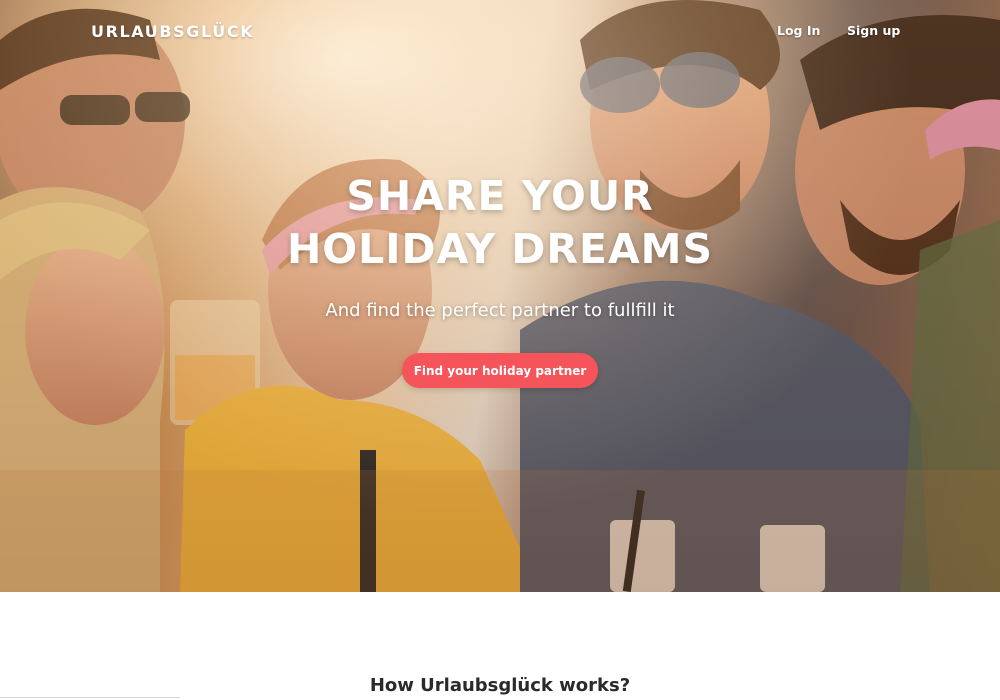  What do you see at coordinates (873, 30) in the screenshot?
I see `signup-link: Sign up` at bounding box center [873, 30].